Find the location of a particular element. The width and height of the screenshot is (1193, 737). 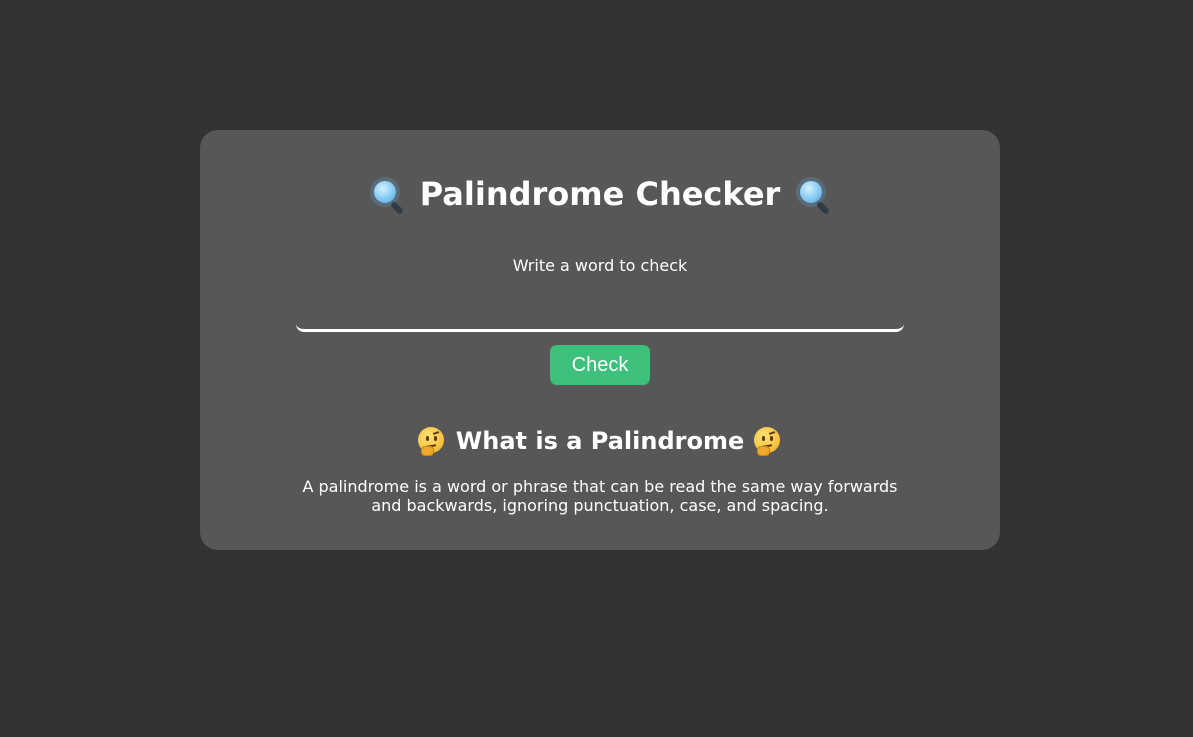

page-title: Palindrome Checker is located at coordinates (600, 195).